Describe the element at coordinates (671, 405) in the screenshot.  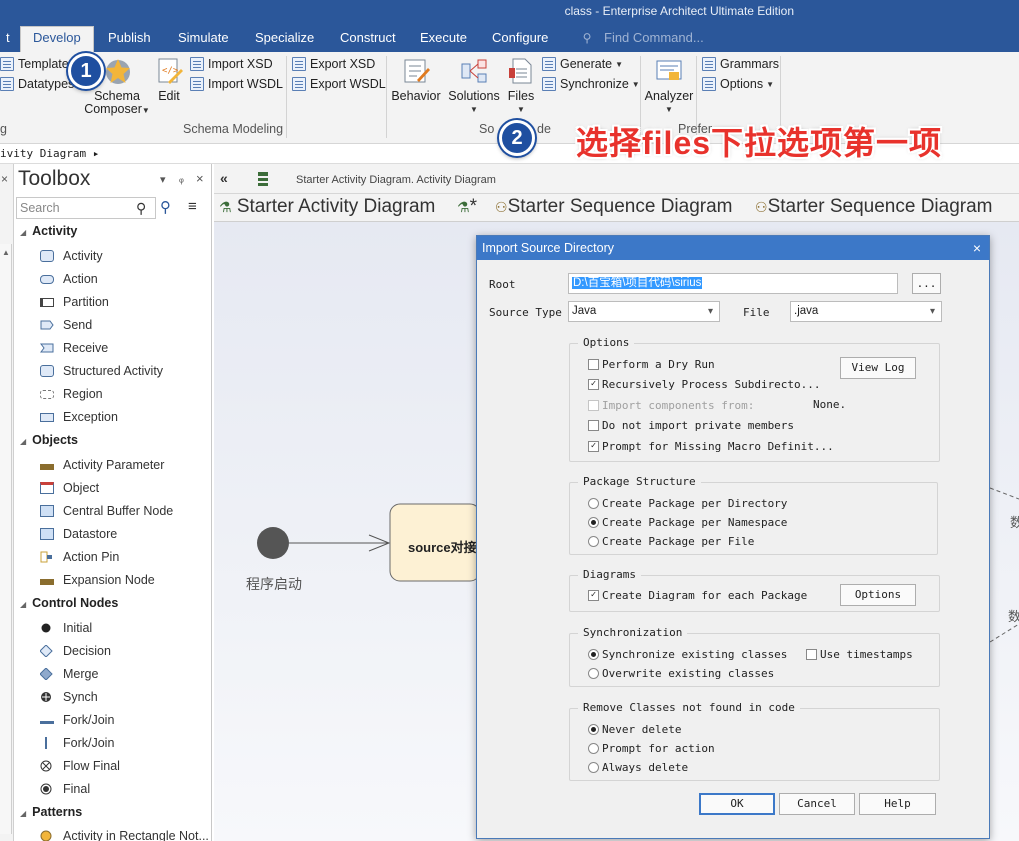
I see `import-components-checkbox: Import components from:` at that location.